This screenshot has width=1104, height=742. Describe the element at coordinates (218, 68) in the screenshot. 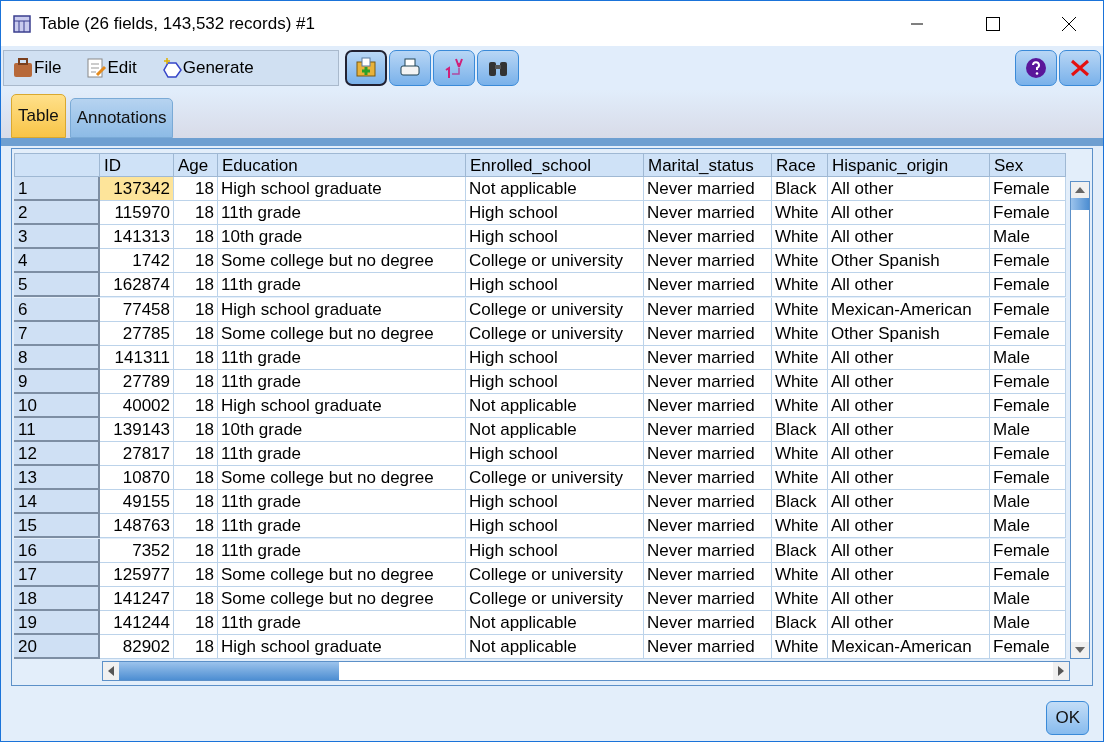

I see `menu-item: Generate` at that location.